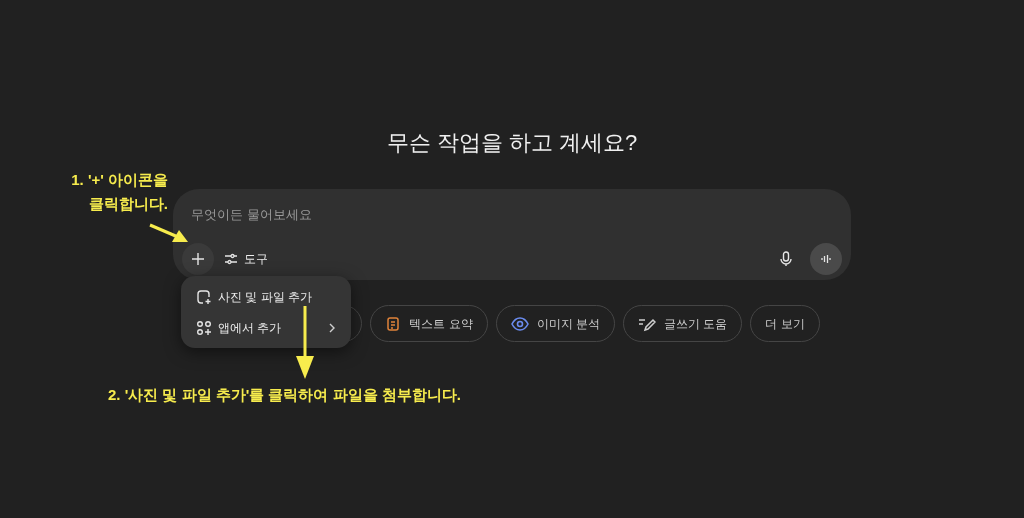 Image resolution: width=1024 pixels, height=518 pixels. I want to click on annotation: 1. '+' 아이콘을 클릭합니다., so click(119, 192).